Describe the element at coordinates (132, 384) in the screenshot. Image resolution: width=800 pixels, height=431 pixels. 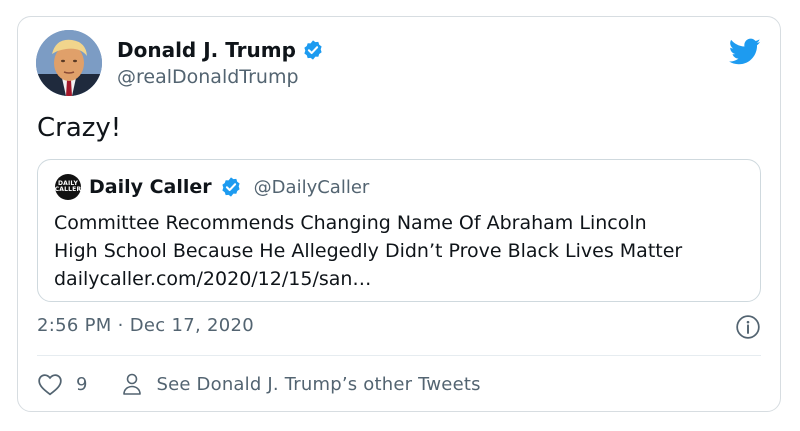
I see `person-icon` at that location.